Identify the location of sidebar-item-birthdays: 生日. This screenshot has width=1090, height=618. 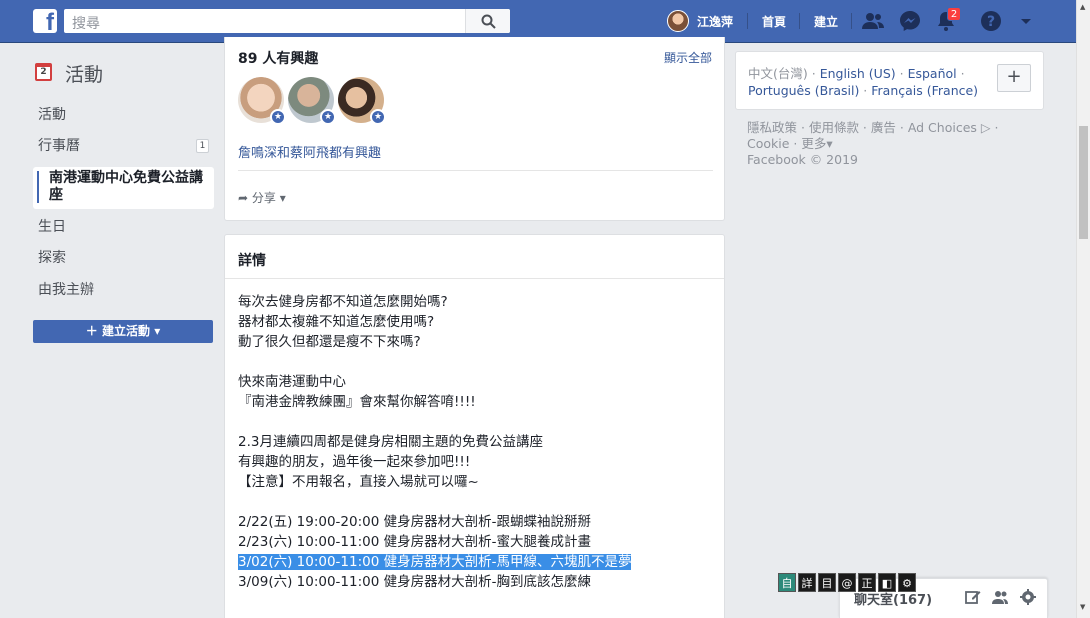
(123, 227).